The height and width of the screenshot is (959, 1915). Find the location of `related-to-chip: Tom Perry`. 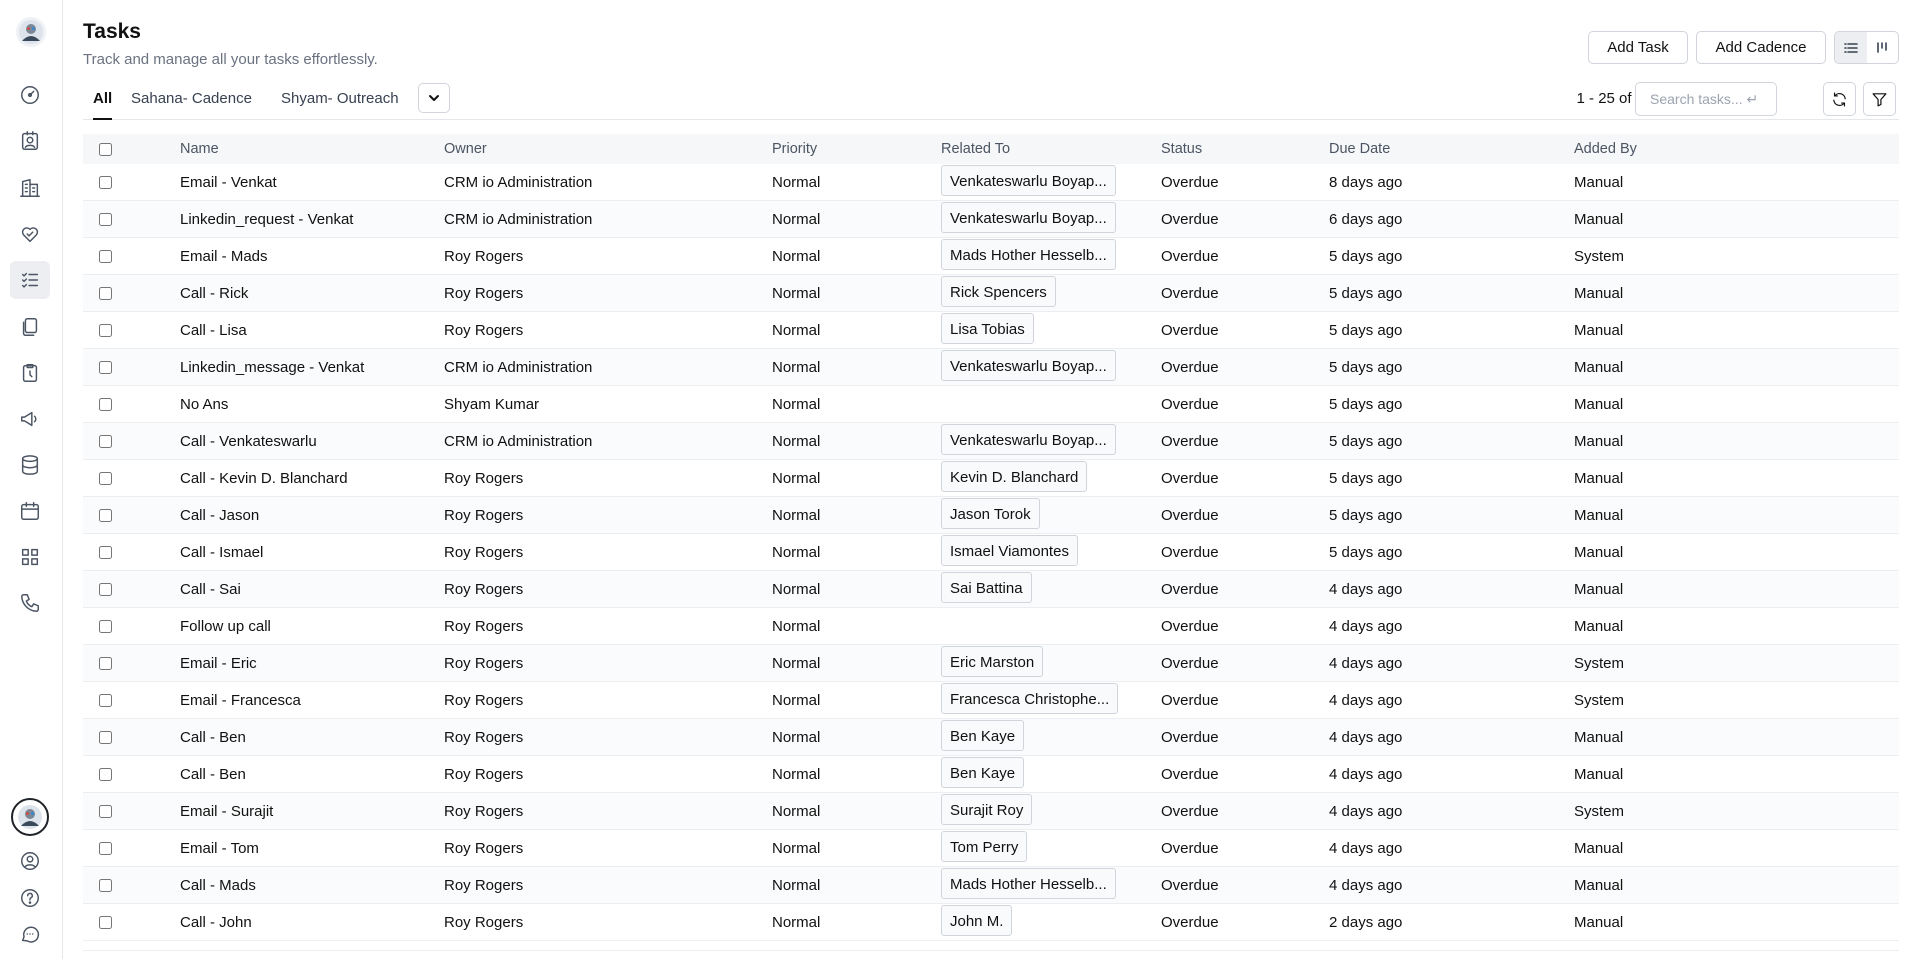

related-to-chip: Tom Perry is located at coordinates (984, 846).